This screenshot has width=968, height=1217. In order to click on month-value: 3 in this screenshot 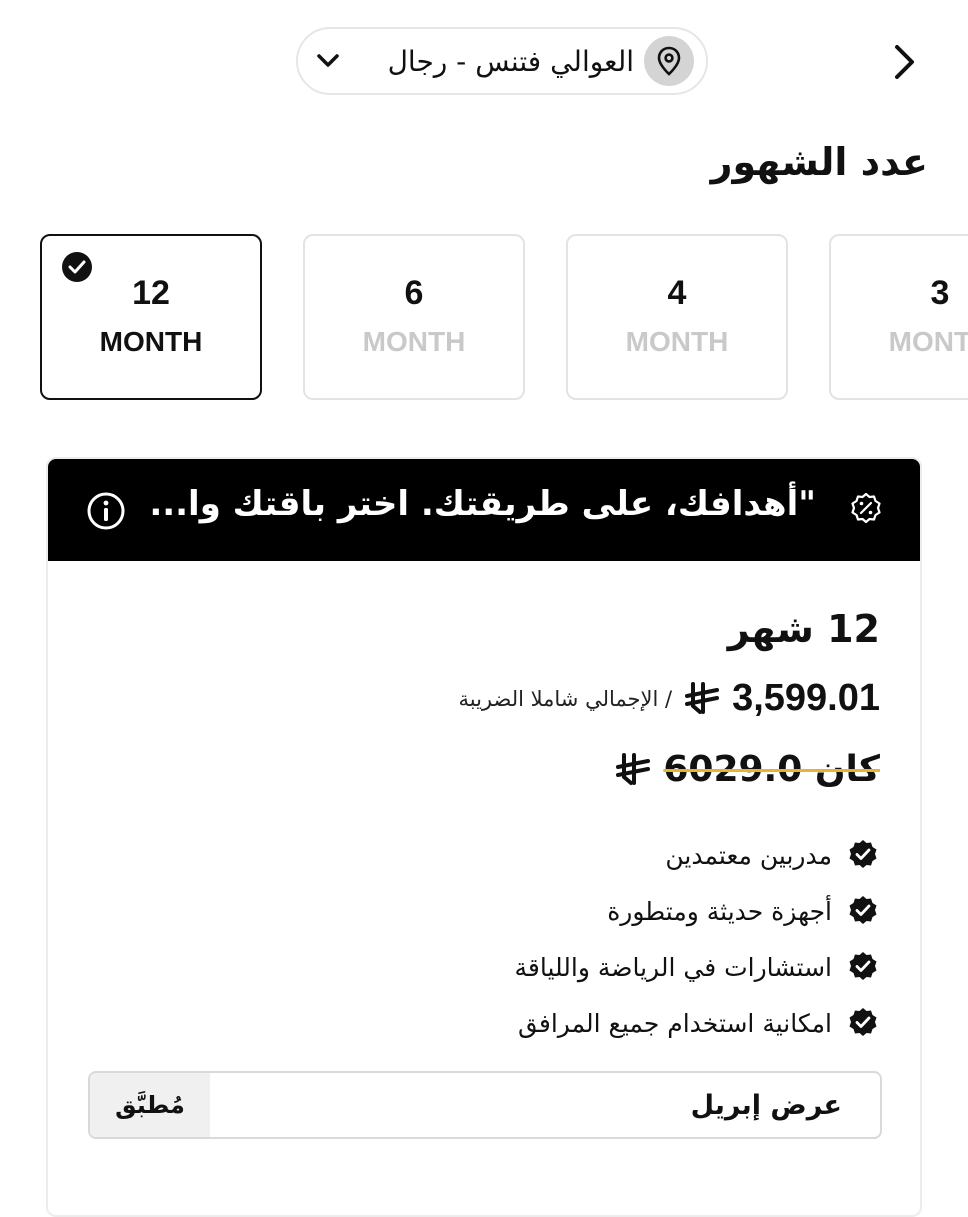, I will do `click(940, 293)`.